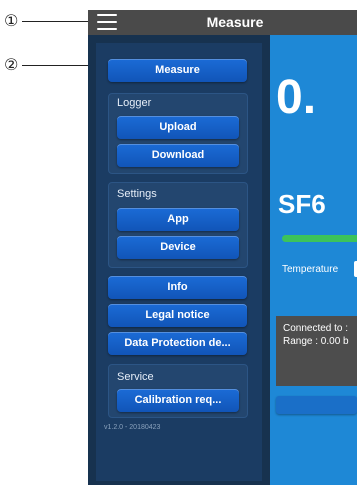 The height and width of the screenshot is (485, 357). Describe the element at coordinates (178, 219) in the screenshot. I see `app-settings-button: App` at that location.